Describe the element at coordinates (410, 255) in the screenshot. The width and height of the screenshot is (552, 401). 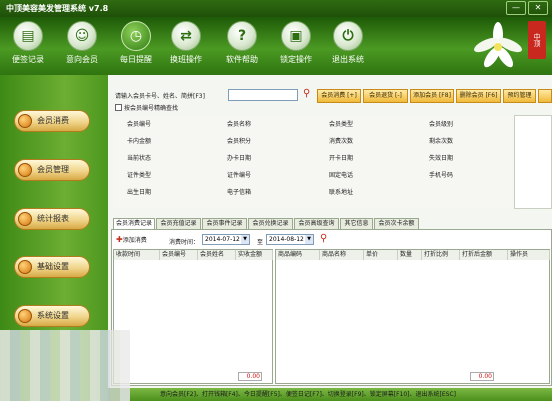
I see `column-header: 数量` at that location.